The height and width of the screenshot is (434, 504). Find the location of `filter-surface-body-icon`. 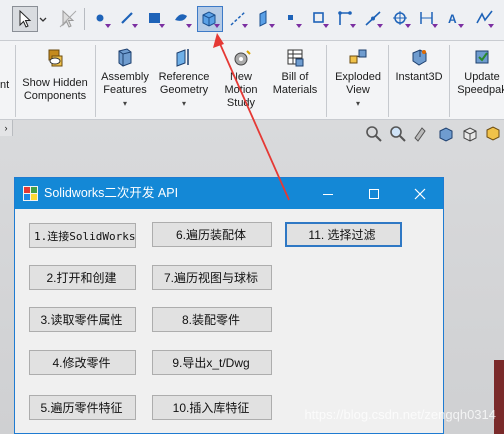

filter-surface-body-icon is located at coordinates (183, 19).